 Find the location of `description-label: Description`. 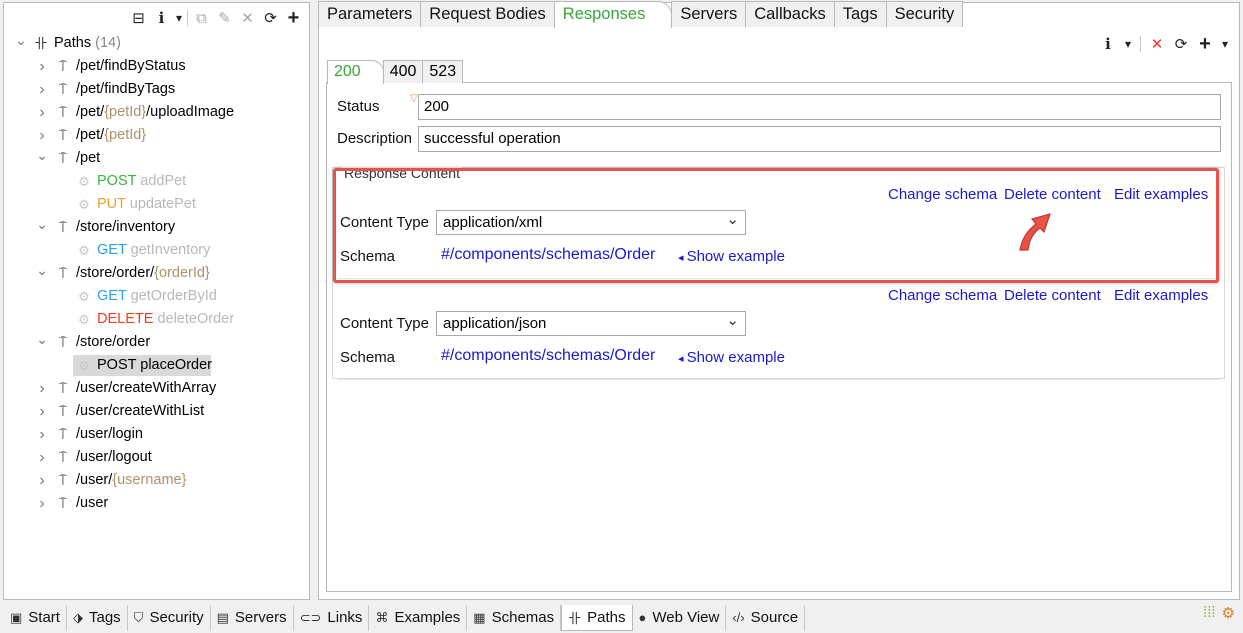

description-label: Description is located at coordinates (375, 138).